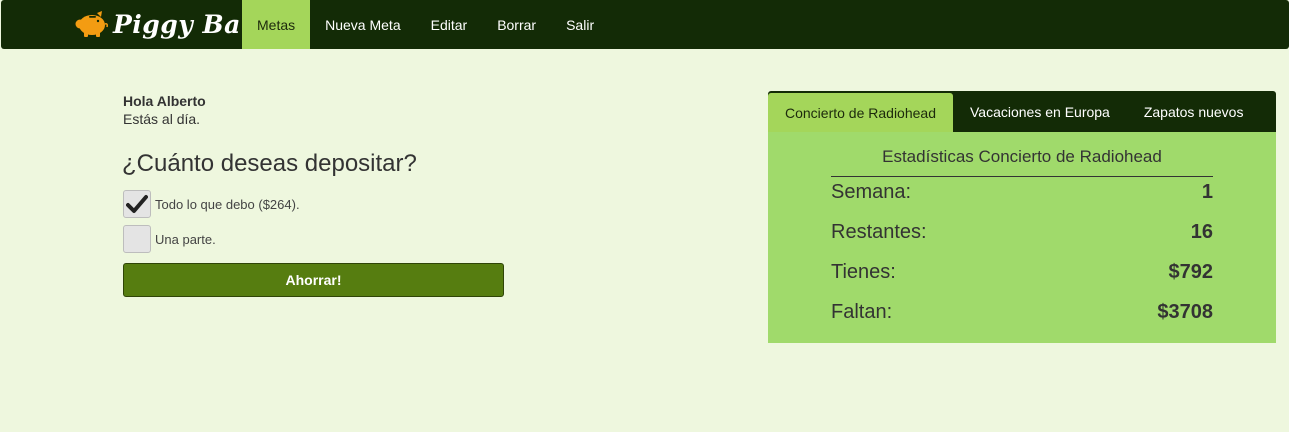 This screenshot has height=435, width=1293. I want to click on stat-label: Restantes:, so click(879, 232).